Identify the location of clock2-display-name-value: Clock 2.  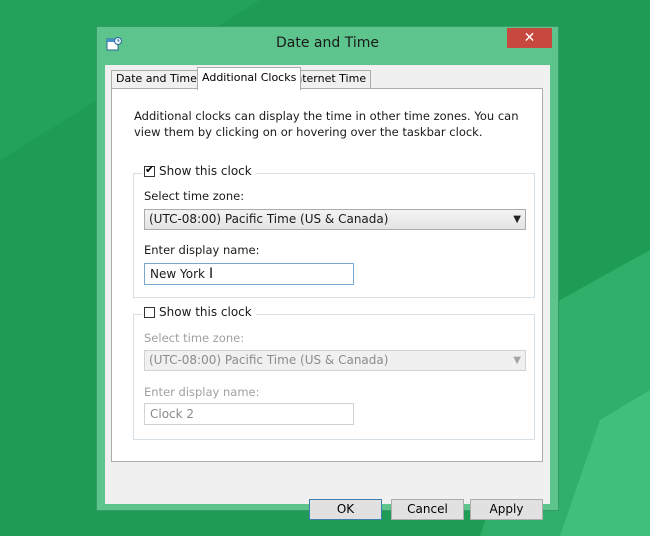
(172, 414).